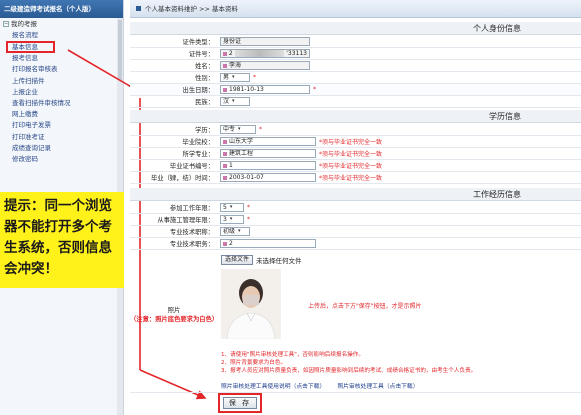 The image size is (581, 415). Describe the element at coordinates (198, 142) in the screenshot. I see `school-label: 毕业院校：` at that location.